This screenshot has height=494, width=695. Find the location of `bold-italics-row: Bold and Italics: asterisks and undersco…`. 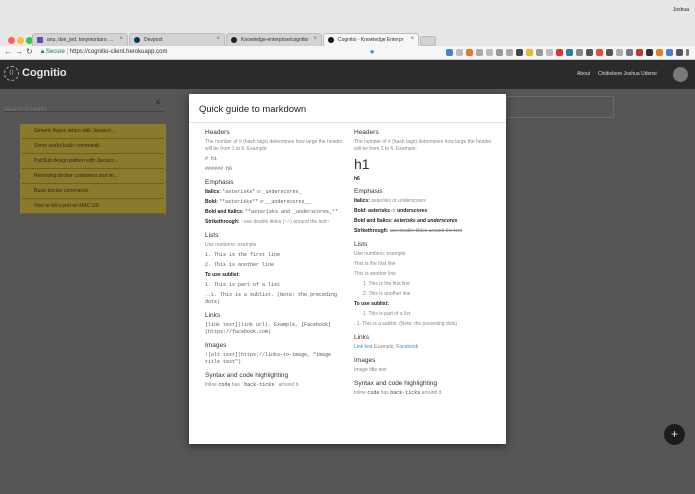

bold-italics-row: Bold and Italics: asterisks and undersco… is located at coordinates (424, 221).